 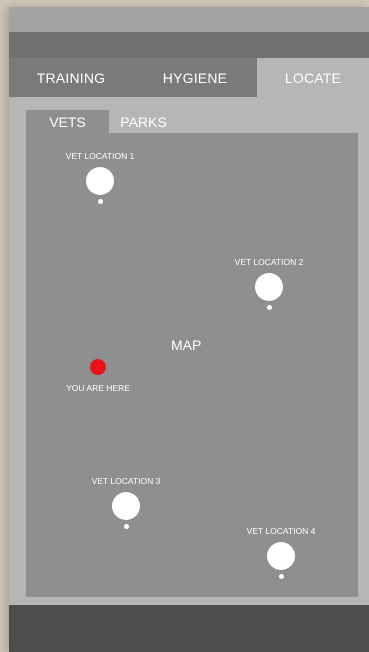 What do you see at coordinates (189, 45) in the screenshot?
I see `header-bar` at bounding box center [189, 45].